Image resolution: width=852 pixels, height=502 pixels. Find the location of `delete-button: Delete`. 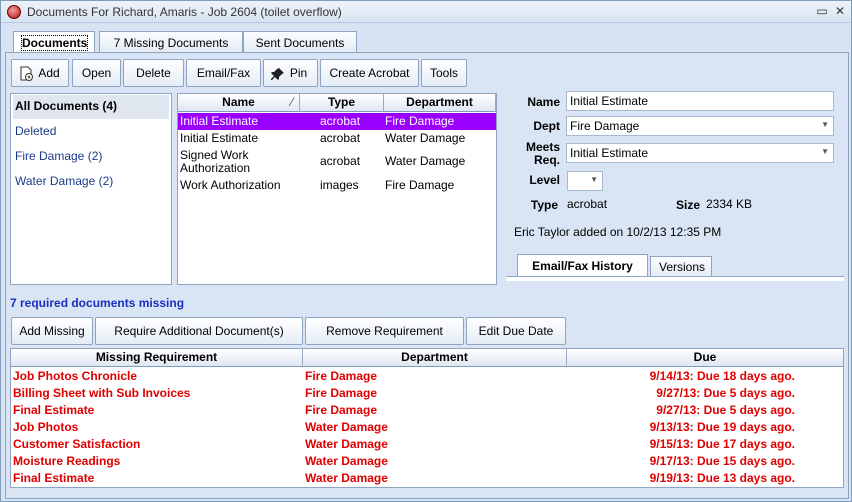

delete-button: Delete is located at coordinates (153, 73).